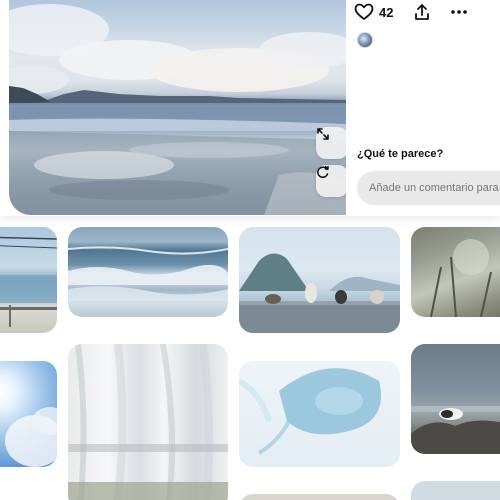 The height and width of the screenshot is (500, 500). What do you see at coordinates (428, 188) in the screenshot?
I see `comment-input` at bounding box center [428, 188].